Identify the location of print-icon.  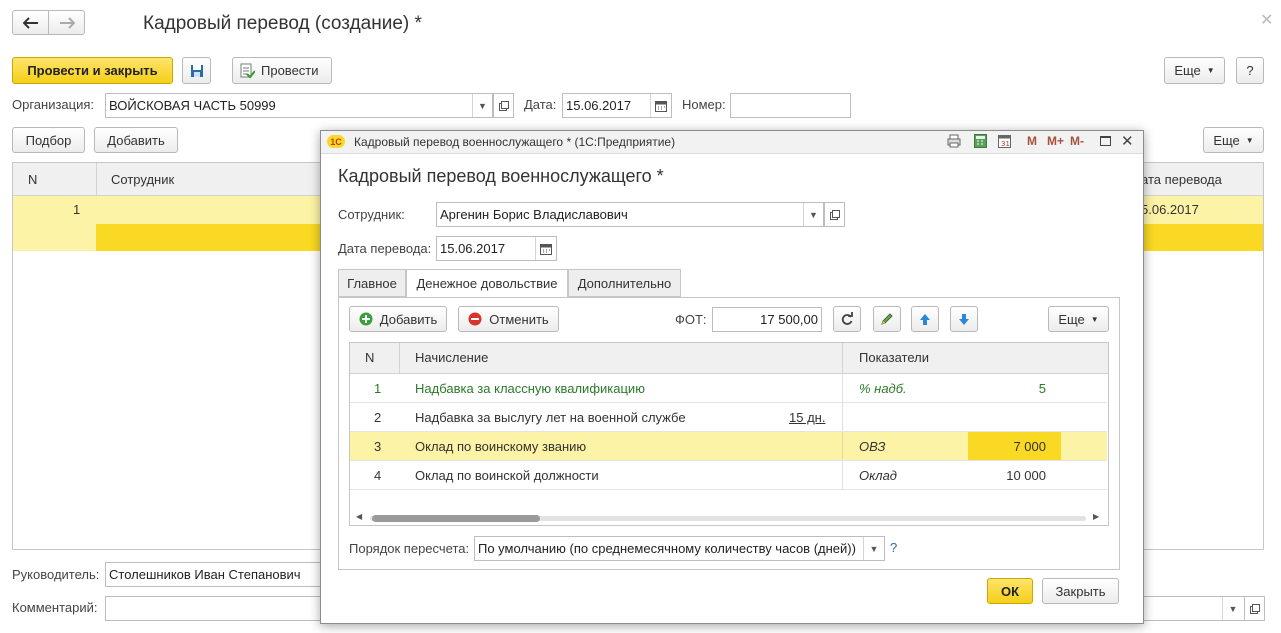
(954, 142).